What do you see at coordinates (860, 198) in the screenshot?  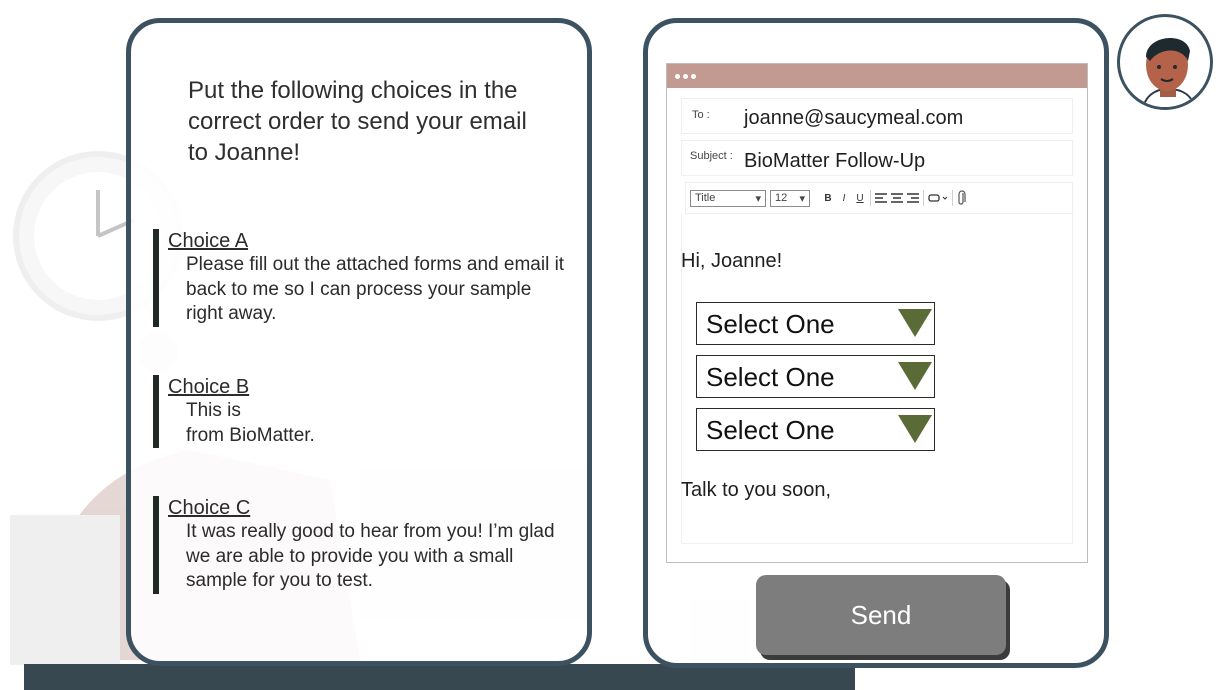 I see `underline-button: U` at bounding box center [860, 198].